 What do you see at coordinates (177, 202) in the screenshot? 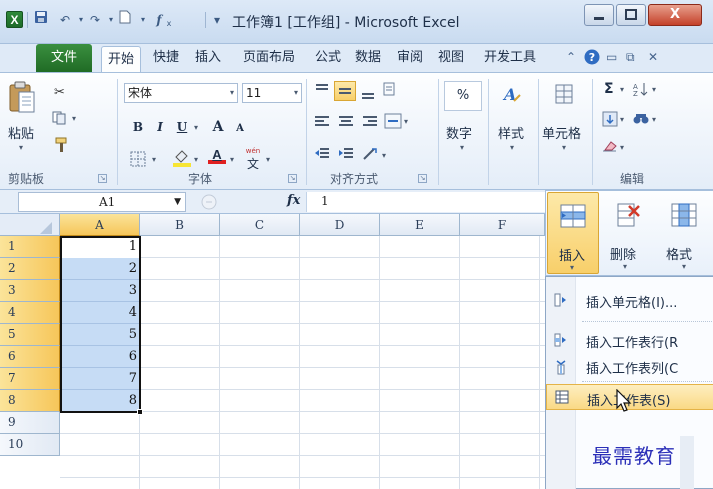
I see `chevron-down-icon: ▼` at bounding box center [177, 202].